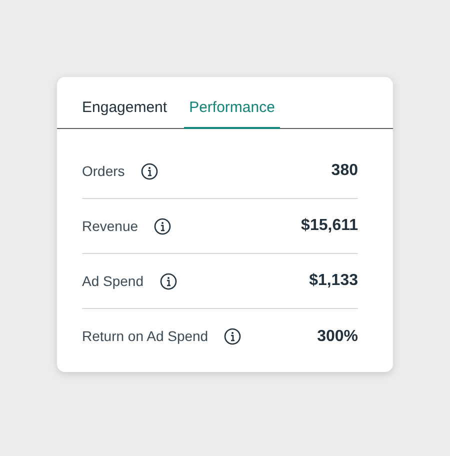 The height and width of the screenshot is (456, 450). What do you see at coordinates (124, 109) in the screenshot?
I see `tab: Engagement` at bounding box center [124, 109].